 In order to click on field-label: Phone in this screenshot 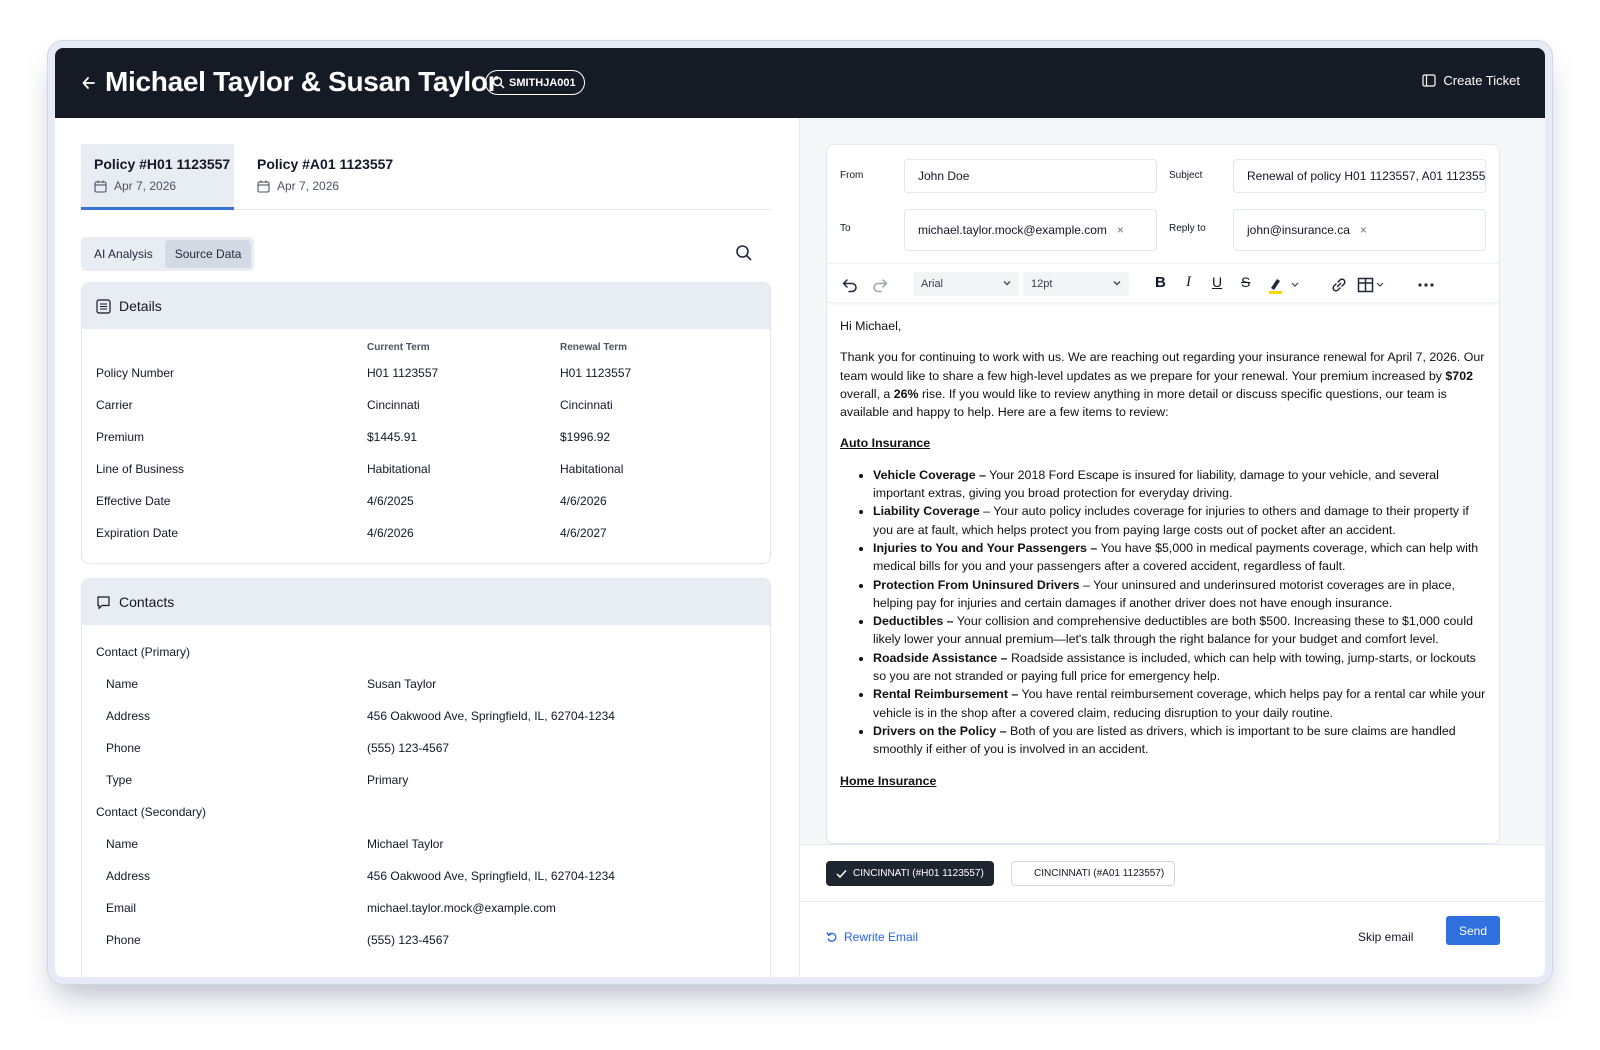, I will do `click(123, 748)`.